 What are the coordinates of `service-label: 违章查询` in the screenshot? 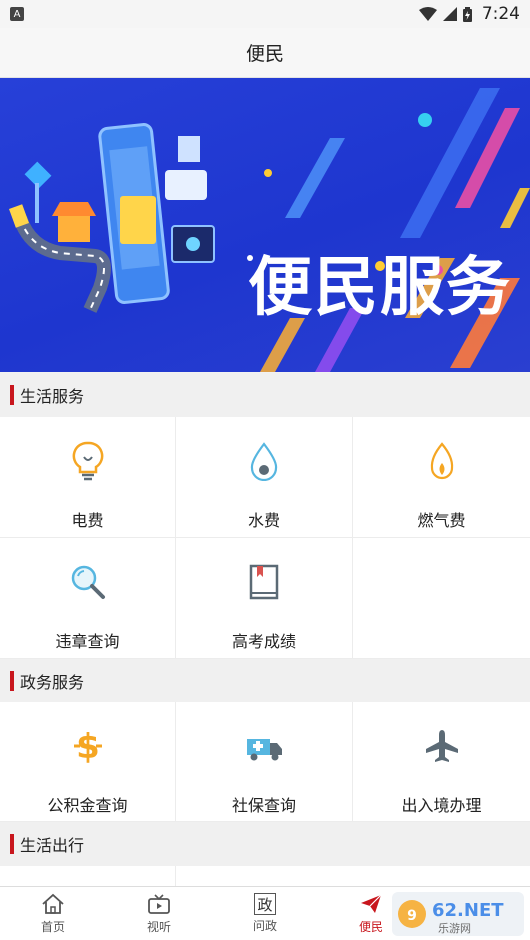 It's located at (87, 641).